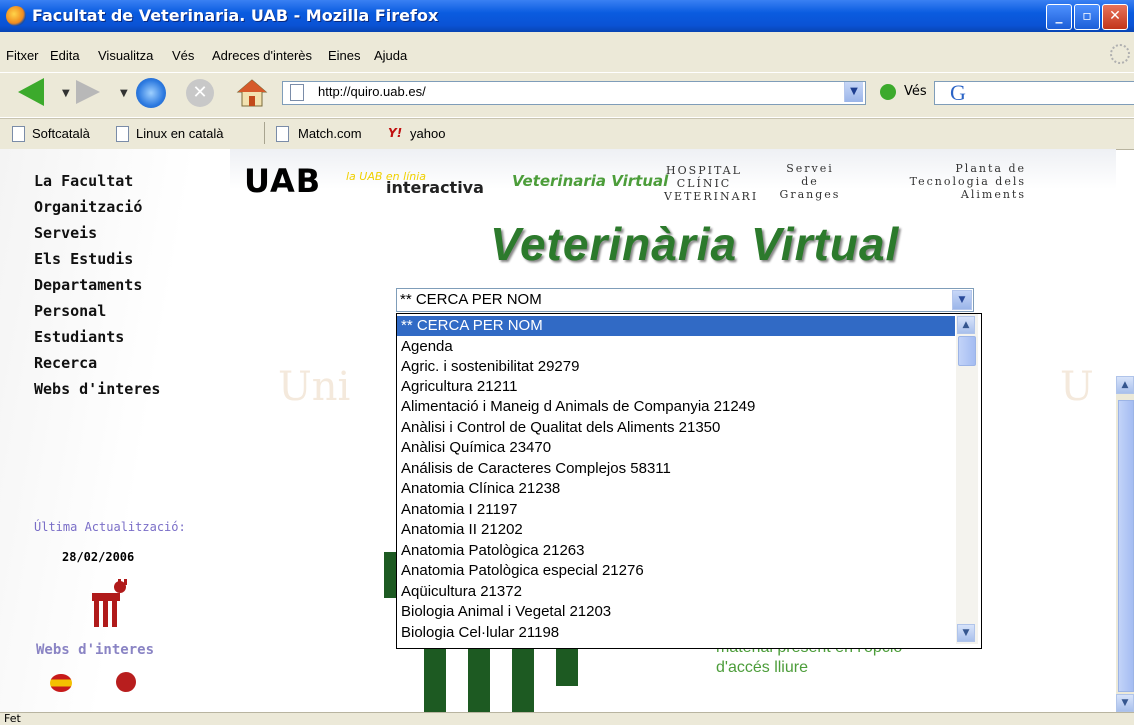  Describe the element at coordinates (264, 133) in the screenshot. I see `bookmark-separator` at that location.